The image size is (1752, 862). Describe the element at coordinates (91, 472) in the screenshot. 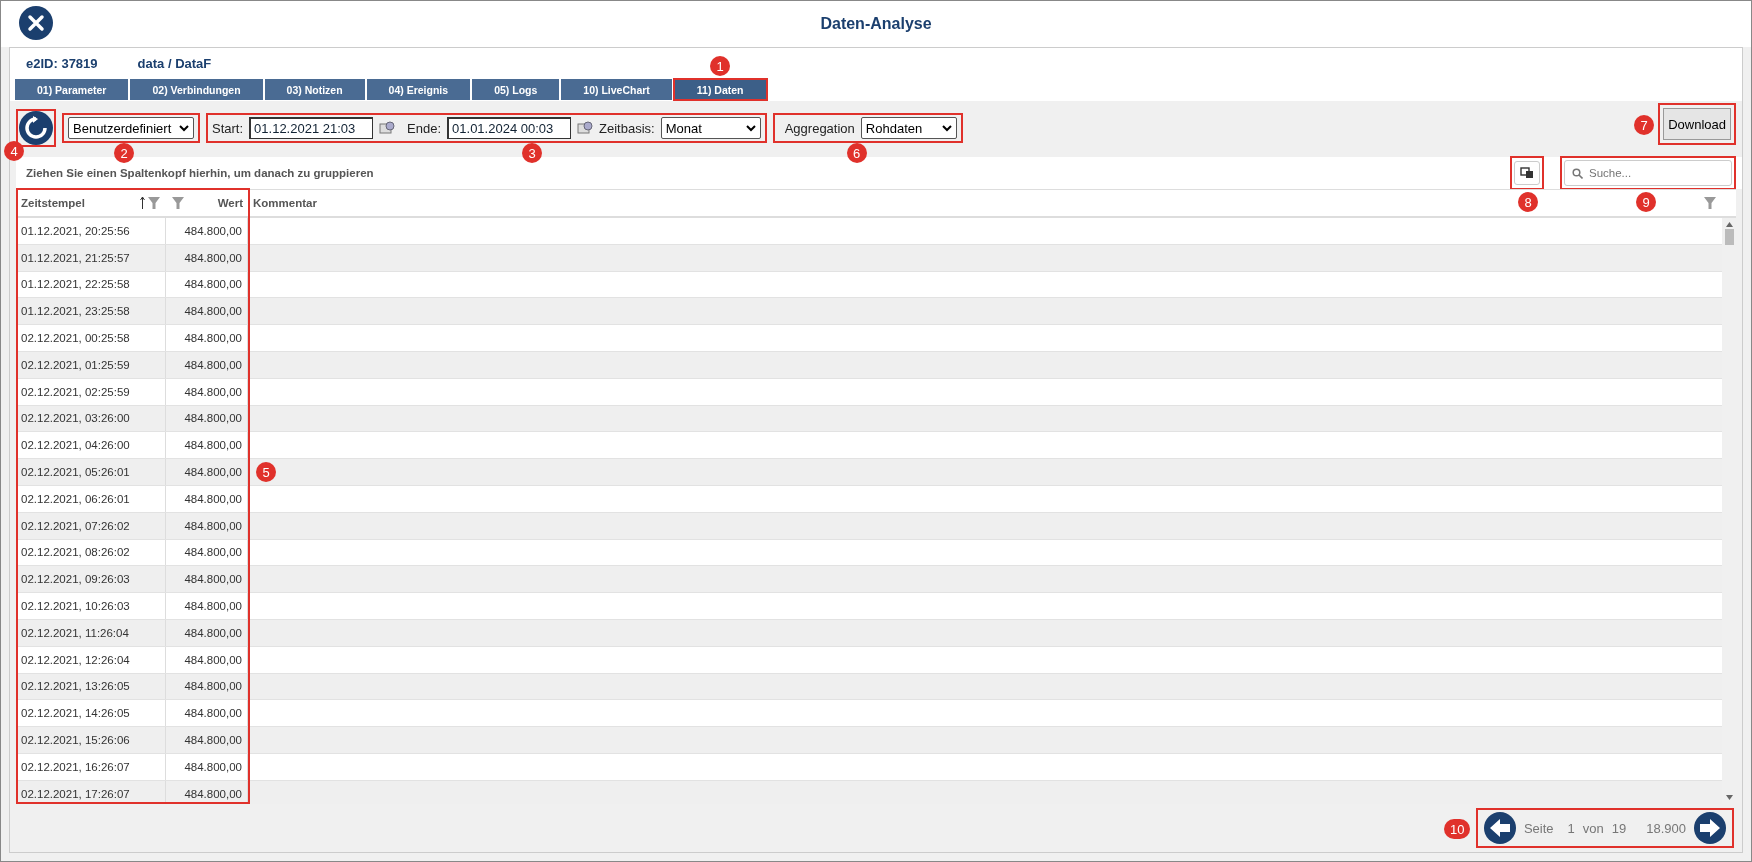

I see `timestamp-cell: 02.12.2021, 05:26:01` at that location.